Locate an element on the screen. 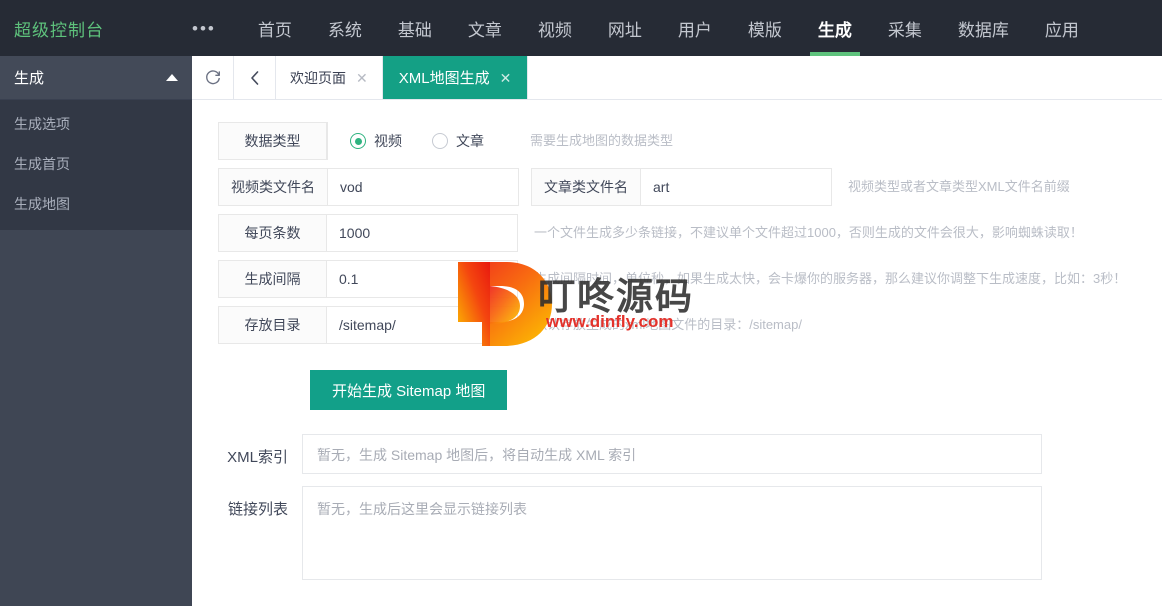  form-row-filenames: 视频类文件名 文章类文件名 视频类型或者文章类型XML文件名前缀 is located at coordinates (677, 187).